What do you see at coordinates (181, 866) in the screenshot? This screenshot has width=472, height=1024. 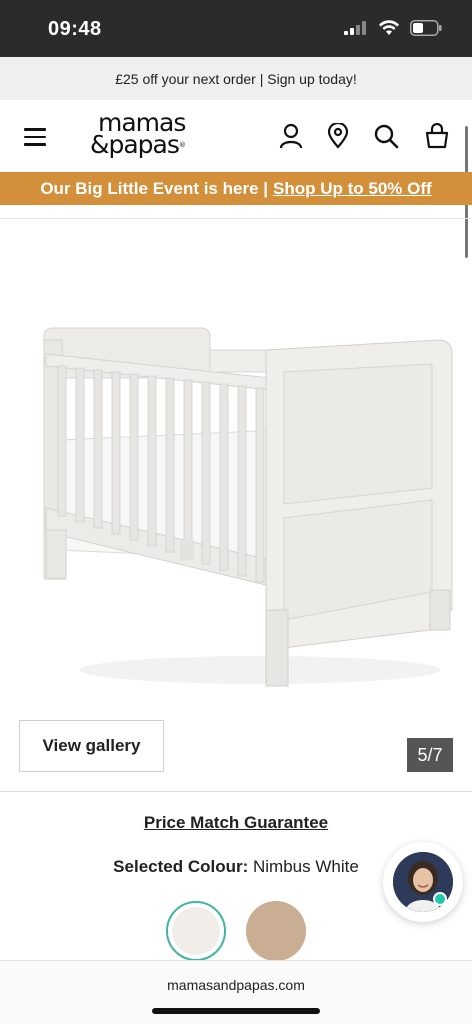 I see `selected-colour-label: Selected Colour:` at bounding box center [181, 866].